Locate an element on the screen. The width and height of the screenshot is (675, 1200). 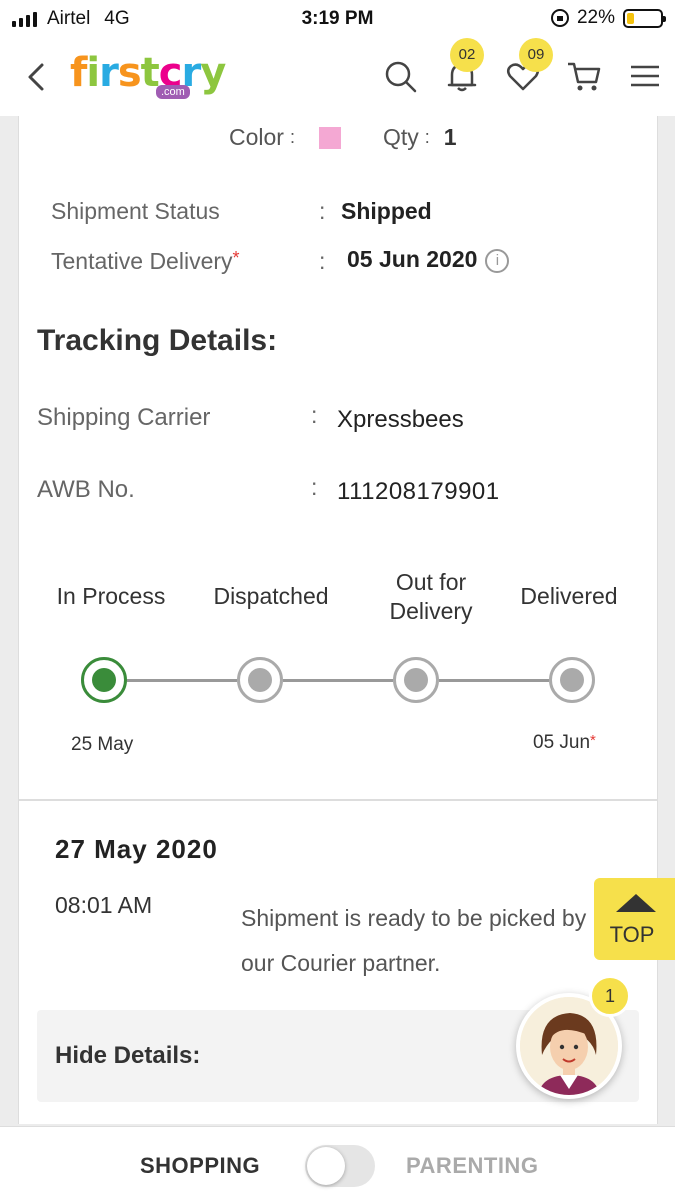
tentative-delivery-colon: : is located at coordinates (322, 261).